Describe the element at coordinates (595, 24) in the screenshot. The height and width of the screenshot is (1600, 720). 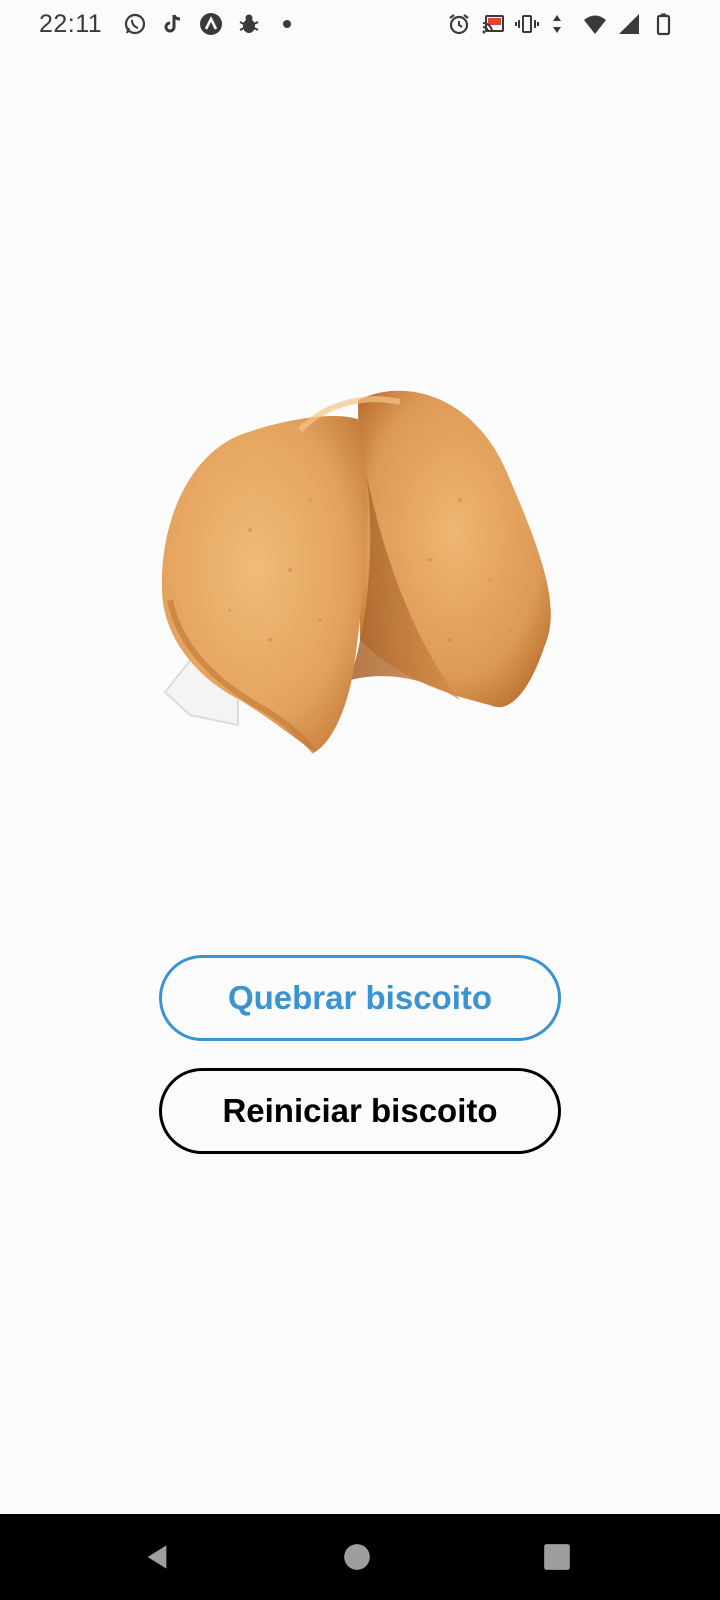
I see `wifi-icon` at that location.